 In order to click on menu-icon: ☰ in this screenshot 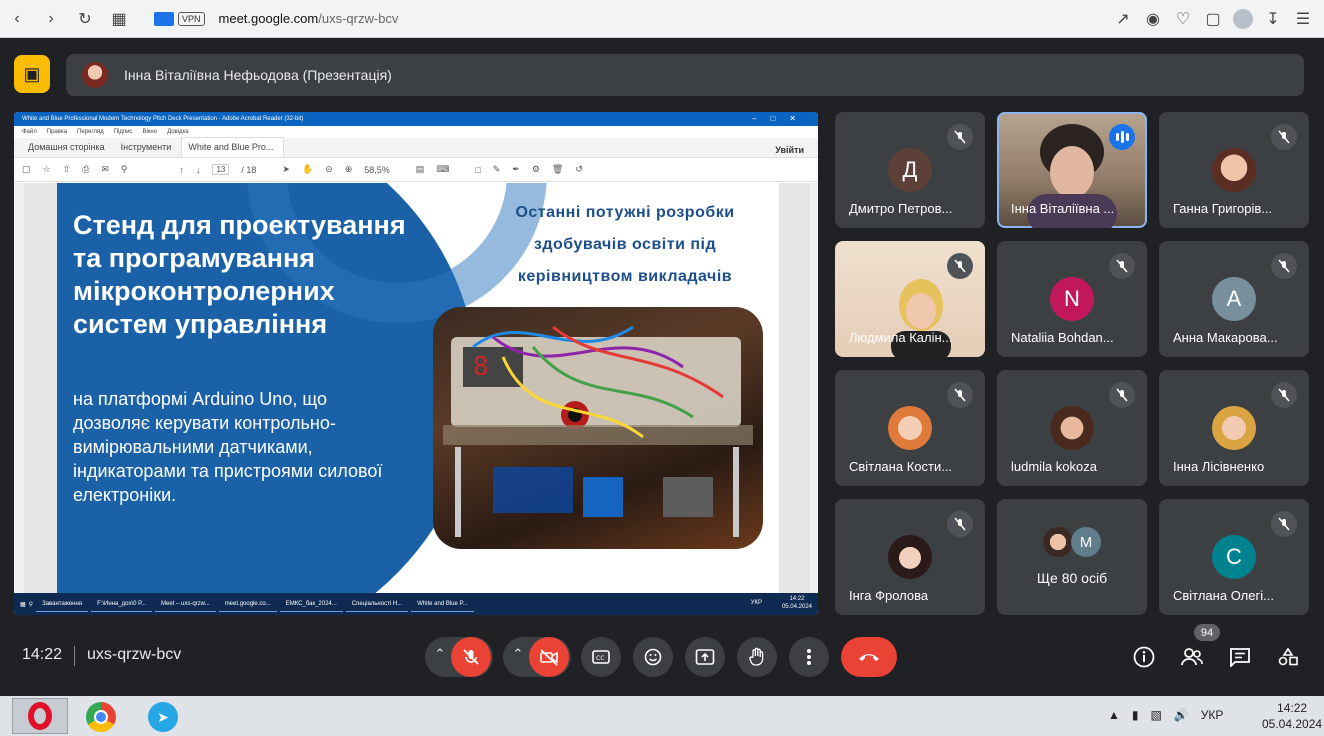, I will do `click(1303, 19)`.